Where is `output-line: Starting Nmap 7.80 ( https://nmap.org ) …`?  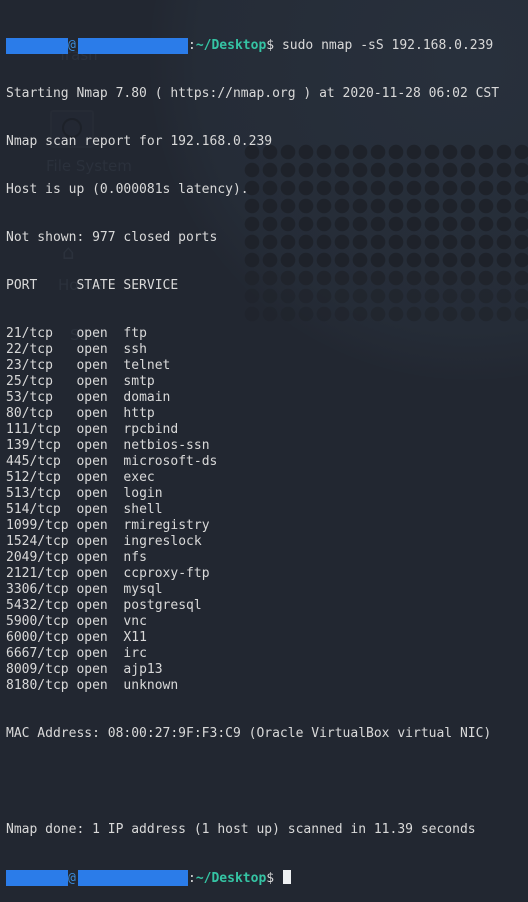
output-line: Starting Nmap 7.80 ( https://nmap.org ) … is located at coordinates (253, 93).